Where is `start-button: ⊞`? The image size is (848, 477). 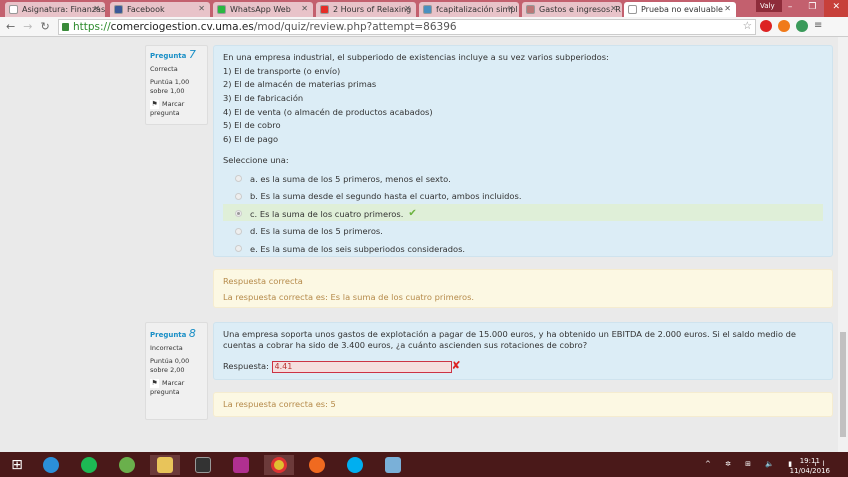 start-button: ⊞ is located at coordinates (17, 465).